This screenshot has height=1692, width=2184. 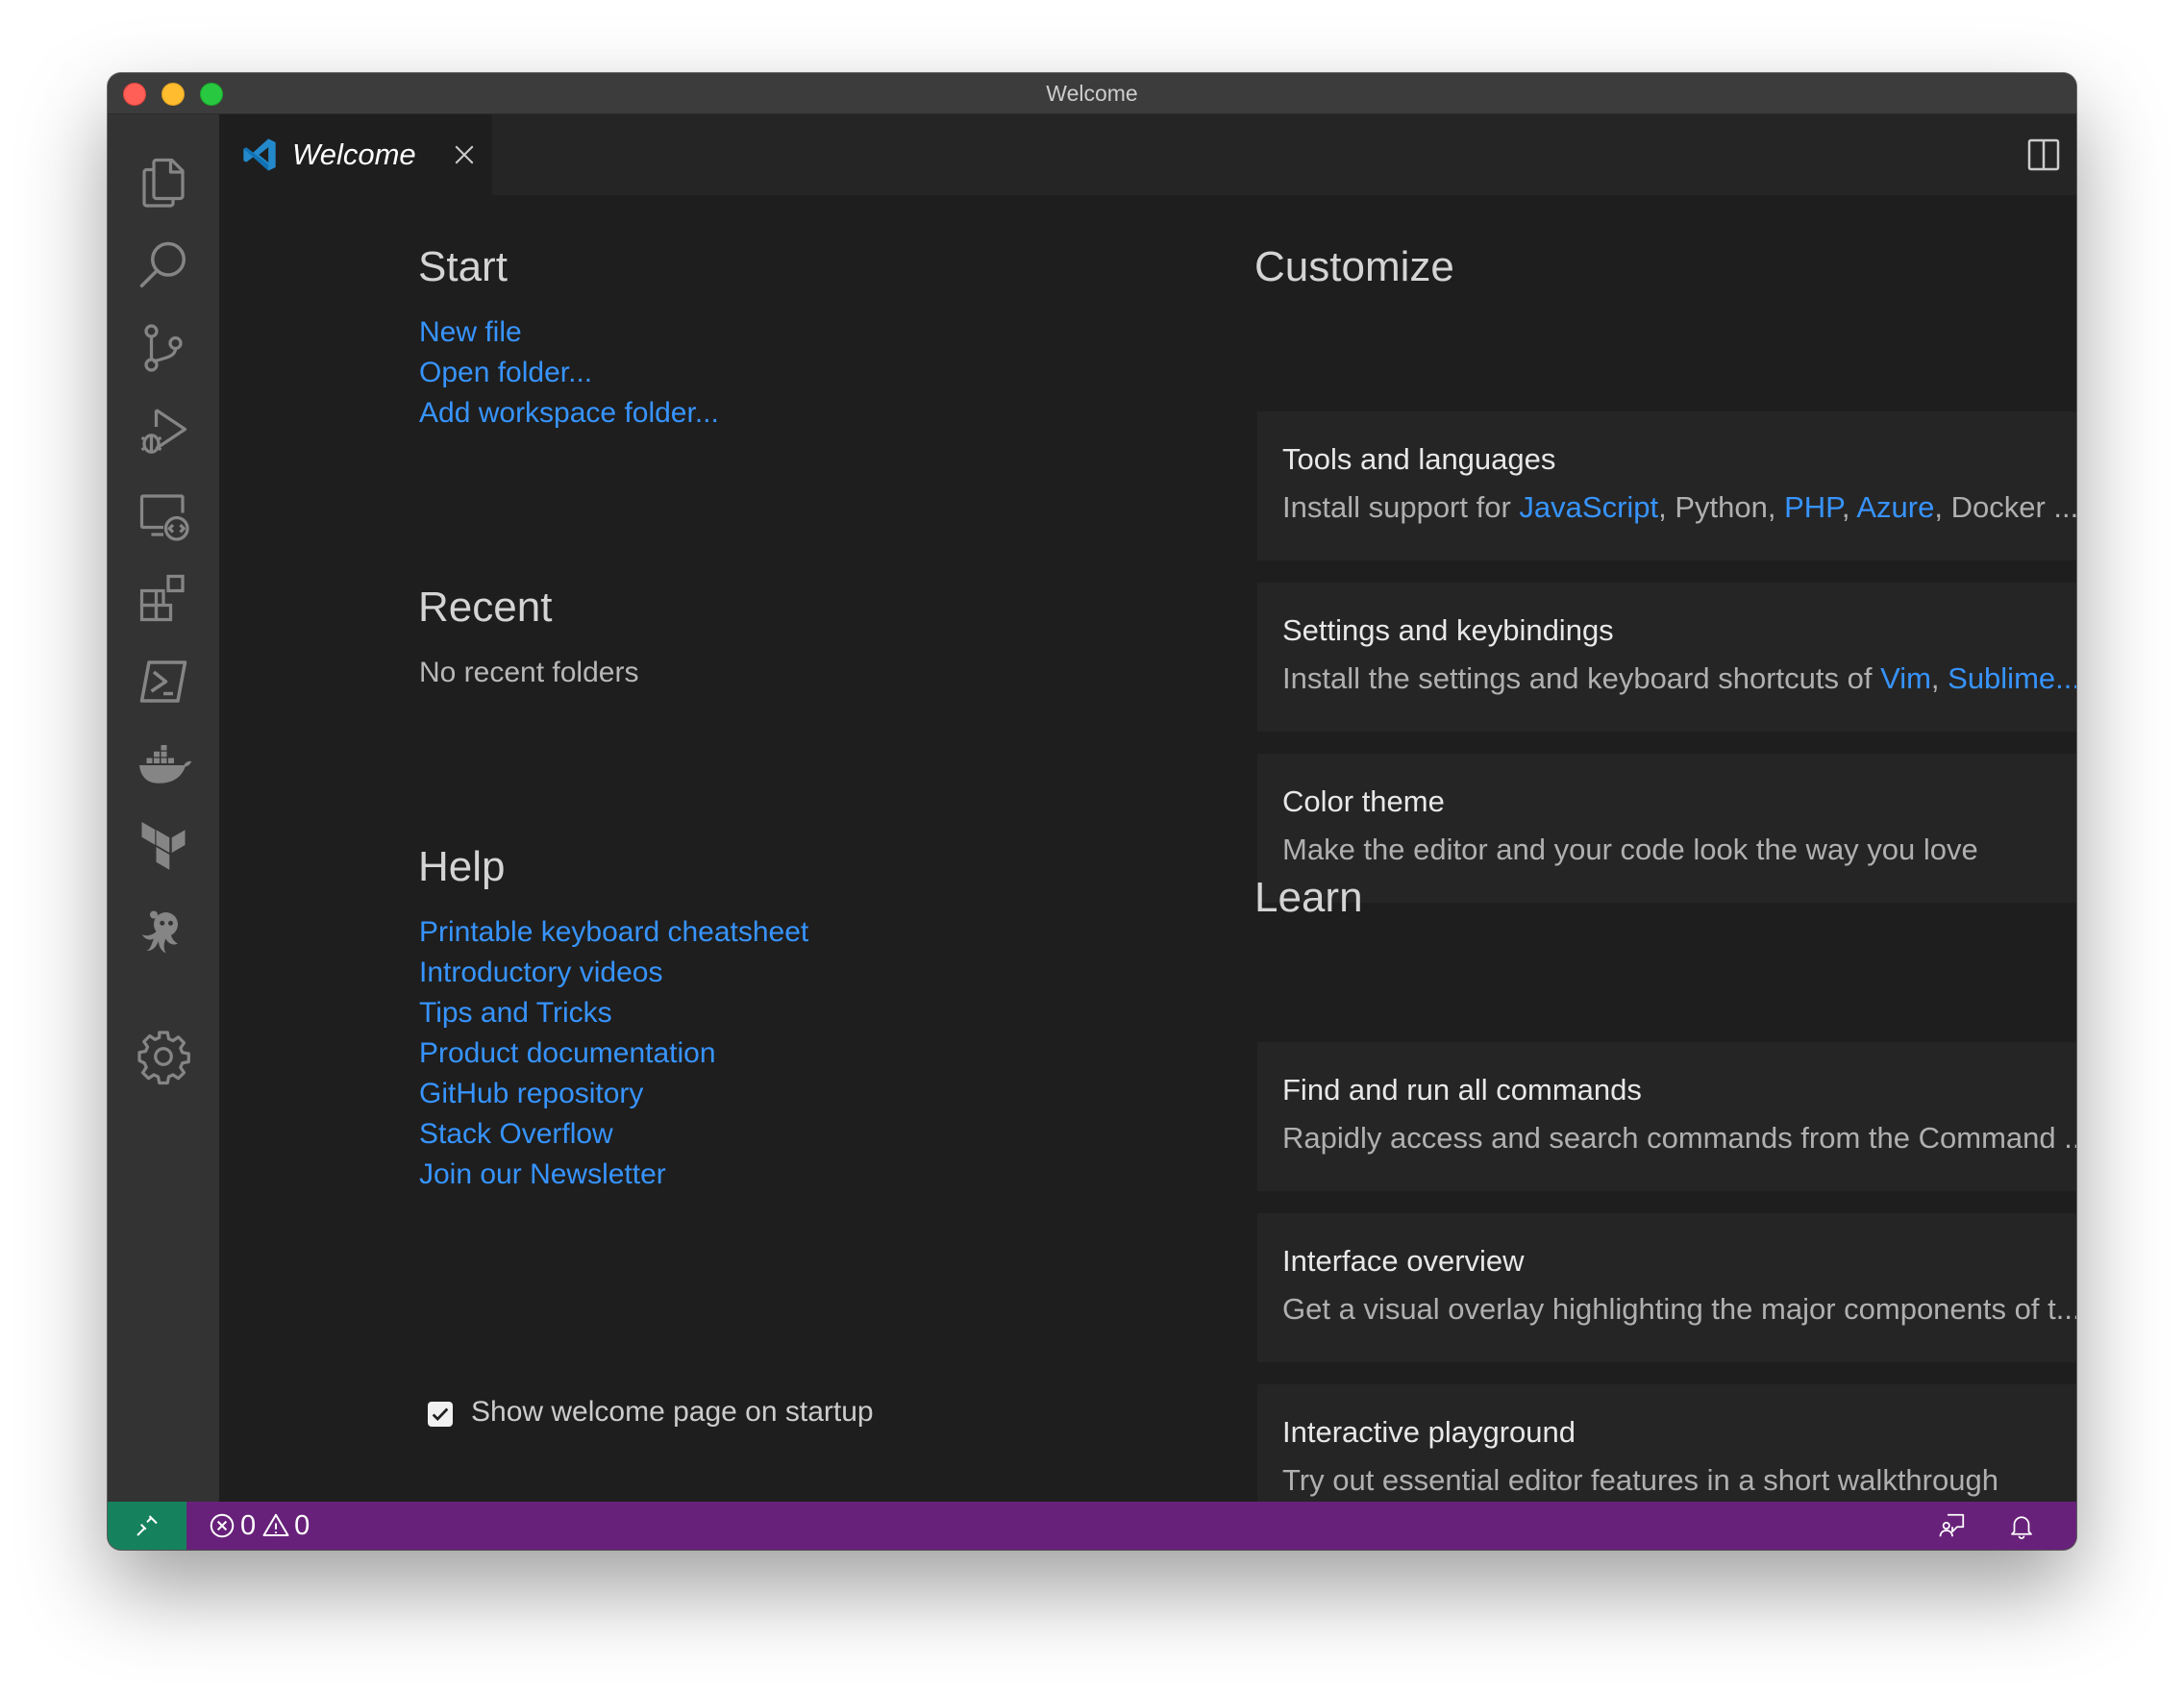 What do you see at coordinates (275, 1524) in the screenshot?
I see `warning-icon` at bounding box center [275, 1524].